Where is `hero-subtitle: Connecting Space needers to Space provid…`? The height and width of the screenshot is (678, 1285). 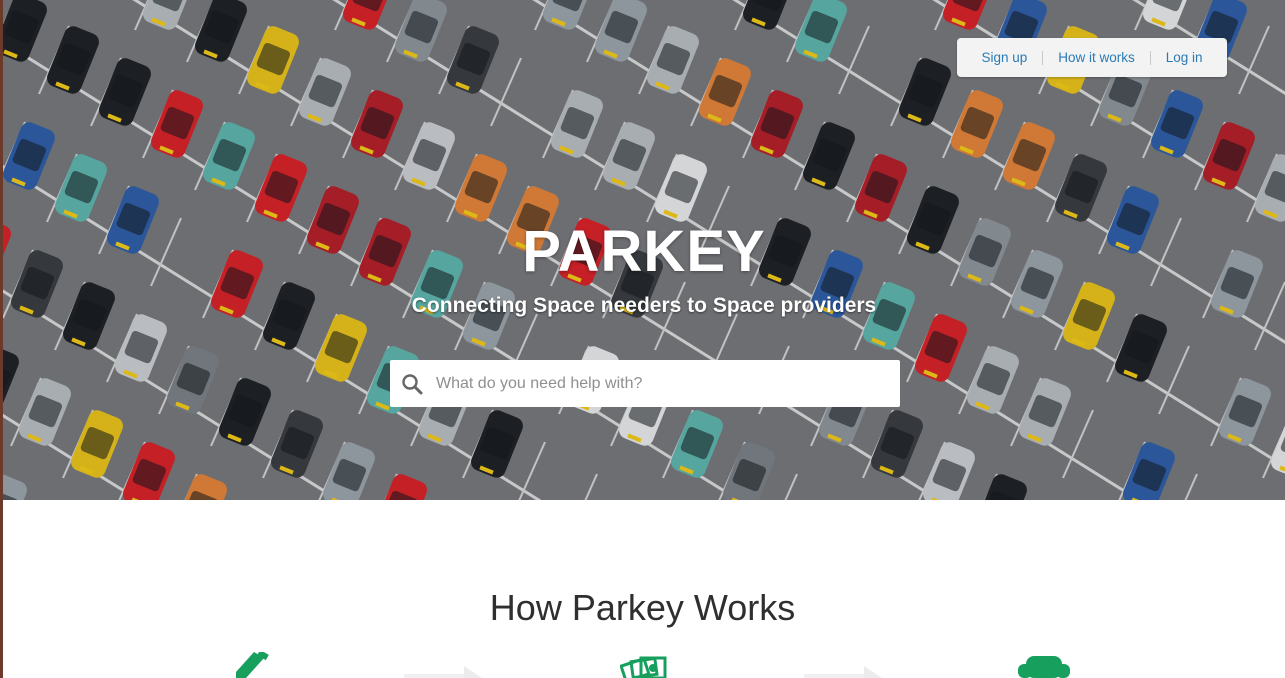
hero-subtitle: Connecting Space needers to Space provid… is located at coordinates (644, 305).